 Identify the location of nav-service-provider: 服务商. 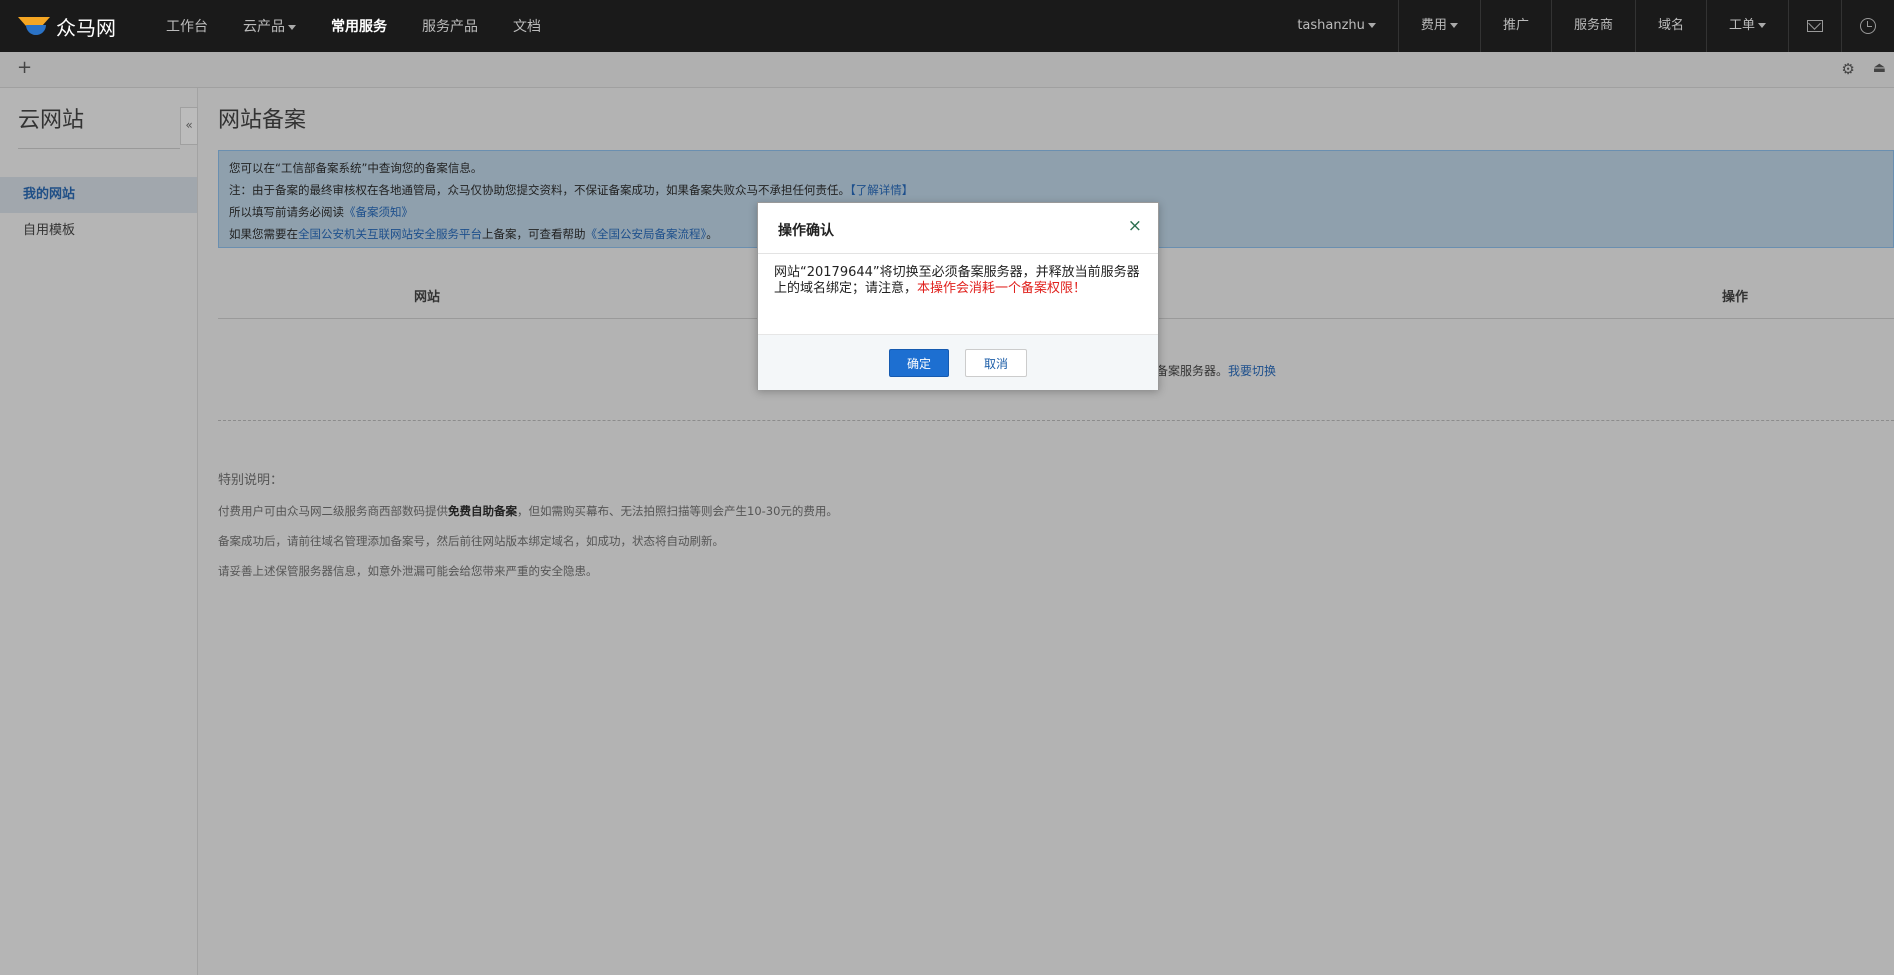
(1592, 26).